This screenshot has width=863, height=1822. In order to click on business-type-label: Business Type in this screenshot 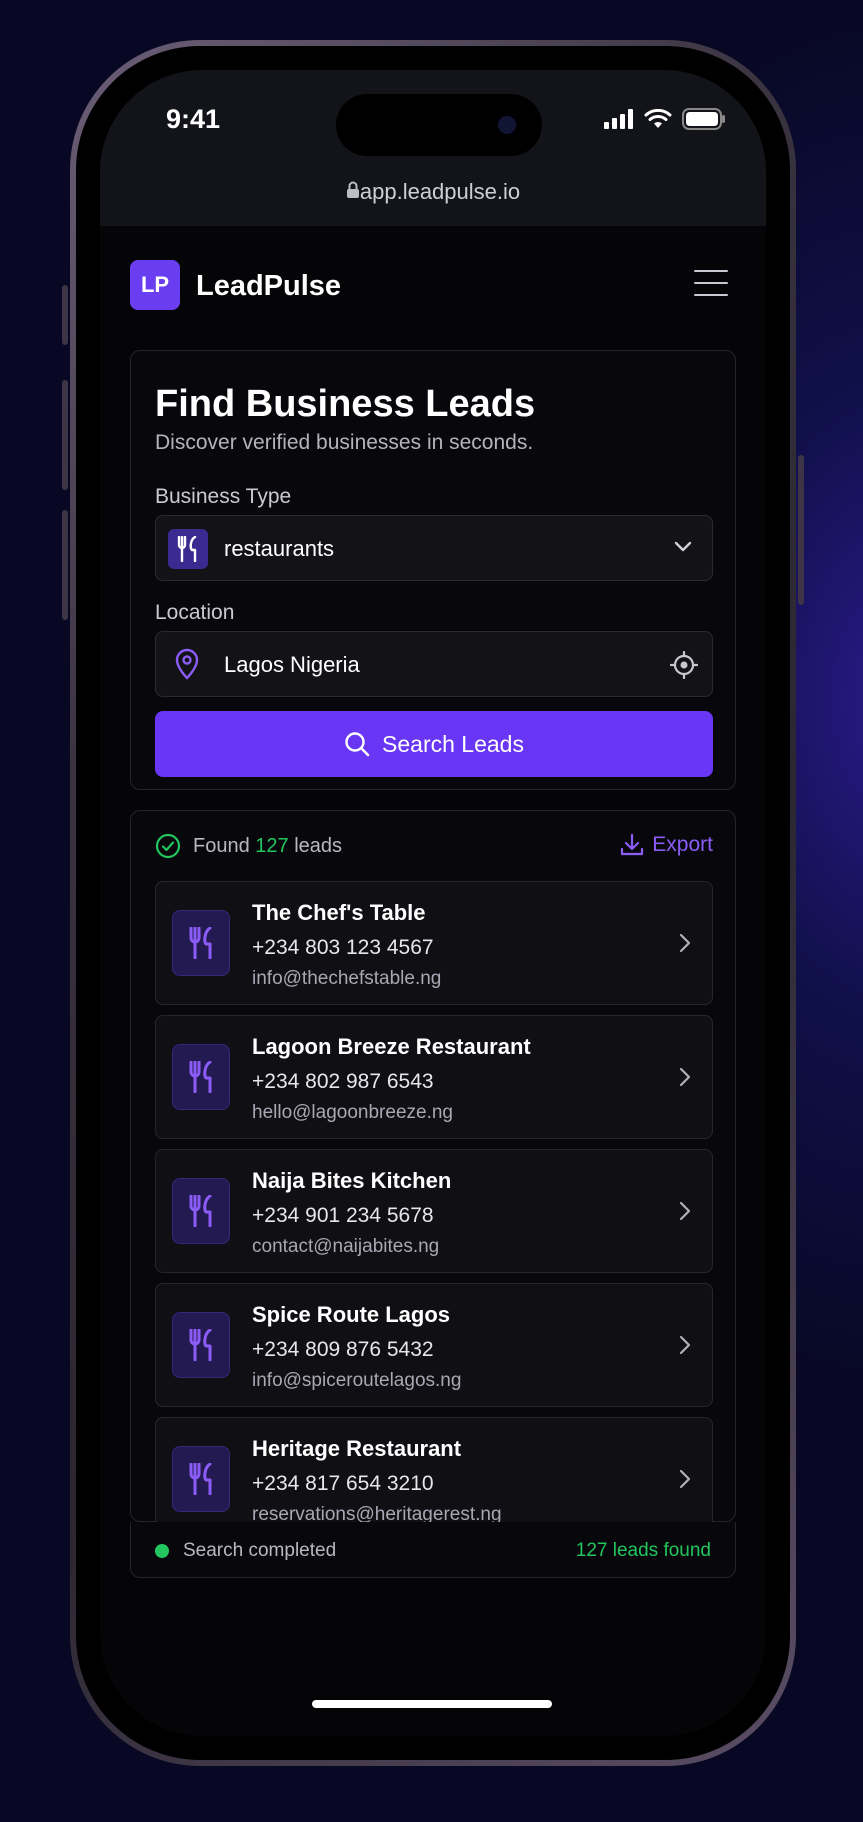, I will do `click(223, 496)`.